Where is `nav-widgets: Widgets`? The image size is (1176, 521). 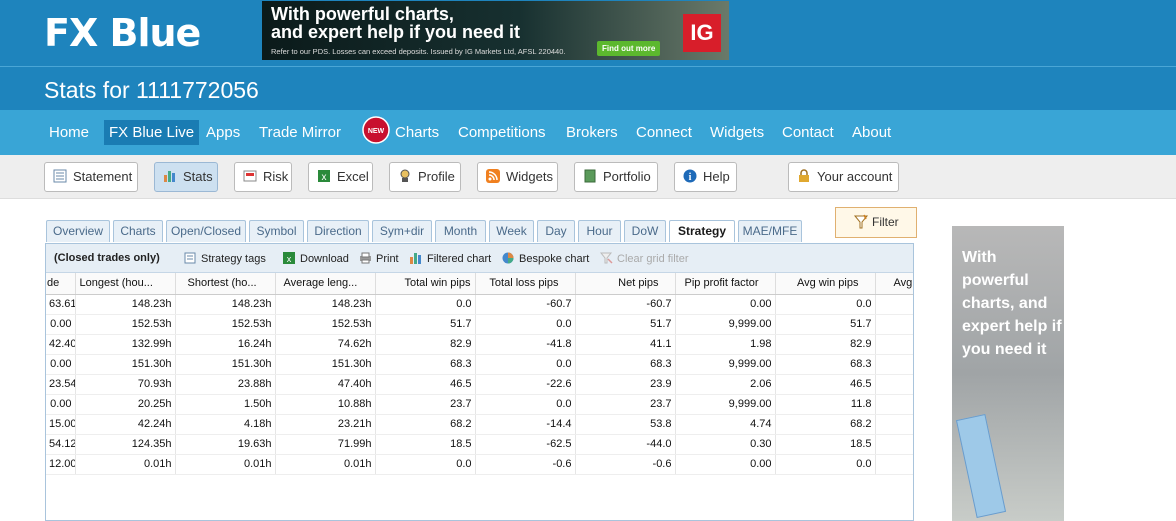 nav-widgets: Widgets is located at coordinates (737, 132).